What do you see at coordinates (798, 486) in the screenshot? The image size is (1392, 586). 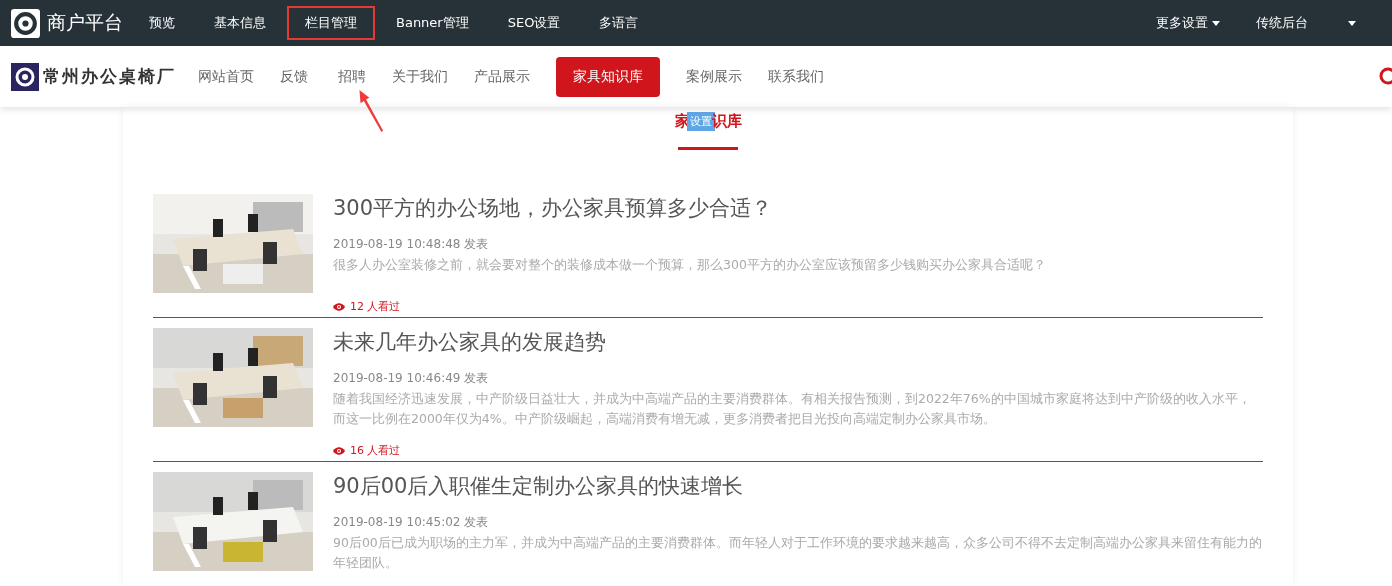 I see `article-title: 90后00后入职催生定制办公家具的快速增长` at bounding box center [798, 486].